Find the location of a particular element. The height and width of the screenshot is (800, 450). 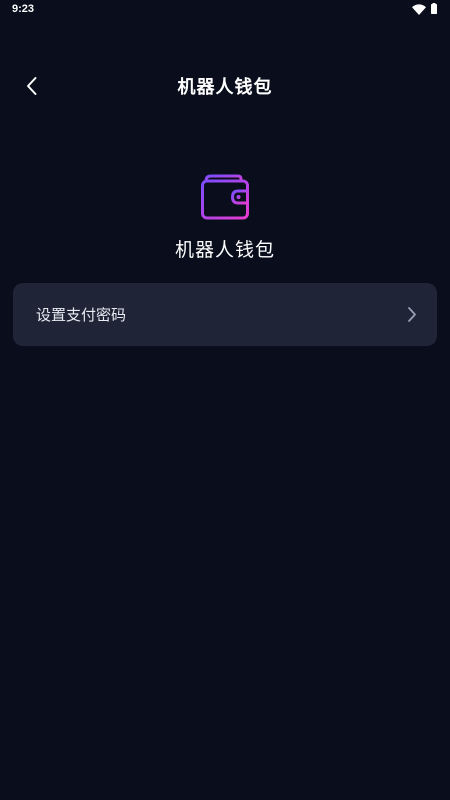

page-title: 机器人钱包 is located at coordinates (225, 87).